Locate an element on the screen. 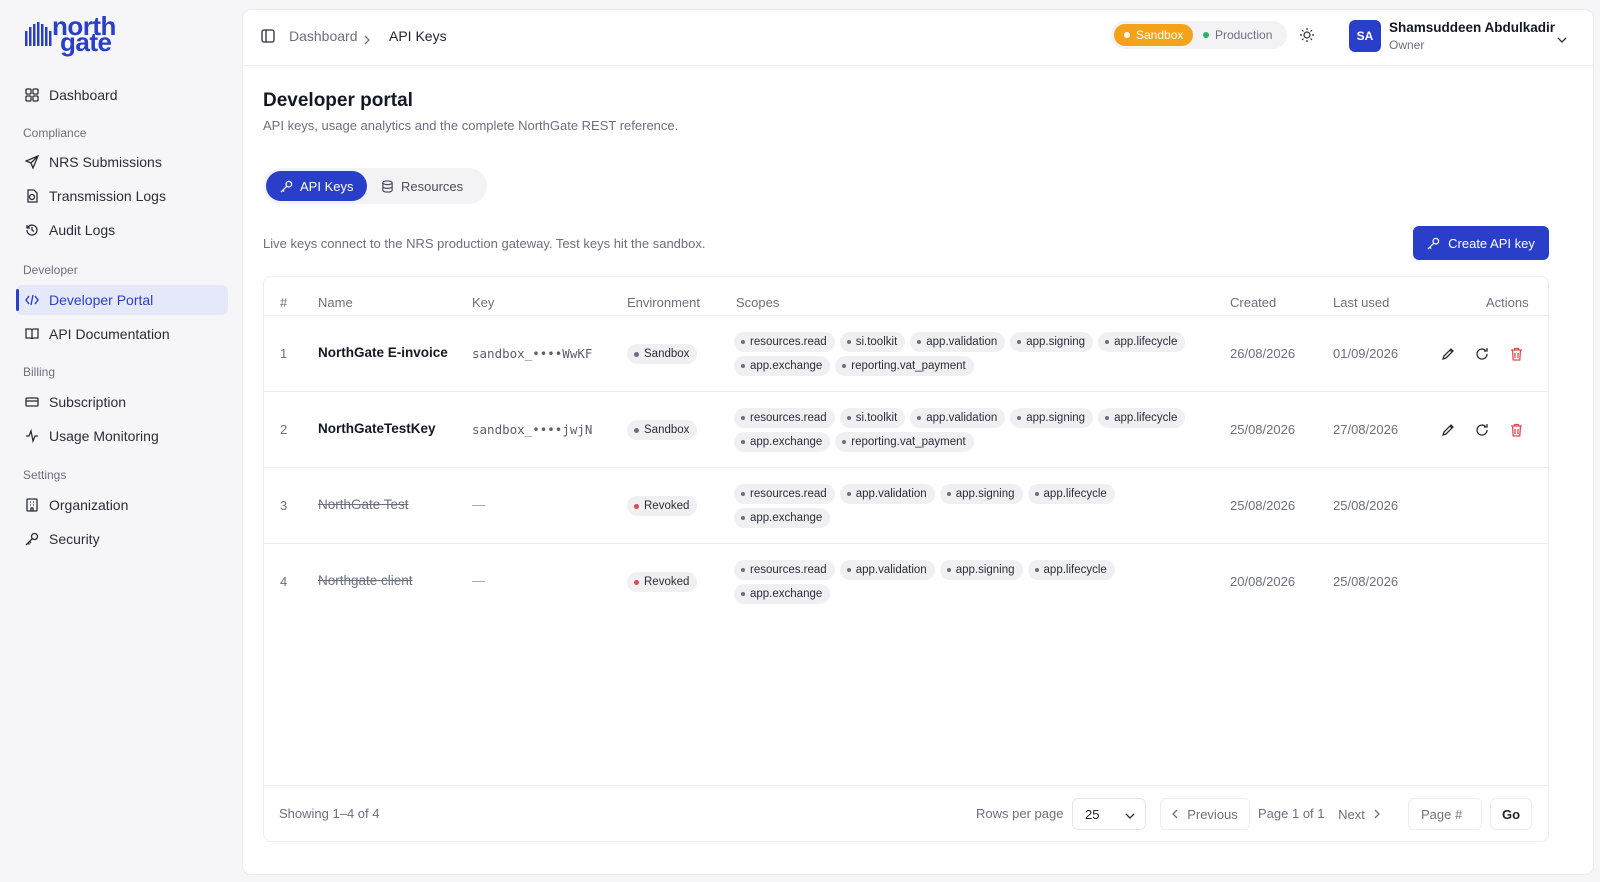 This screenshot has width=1600, height=882. sidebar-item-label: Audit Logs is located at coordinates (82, 230).